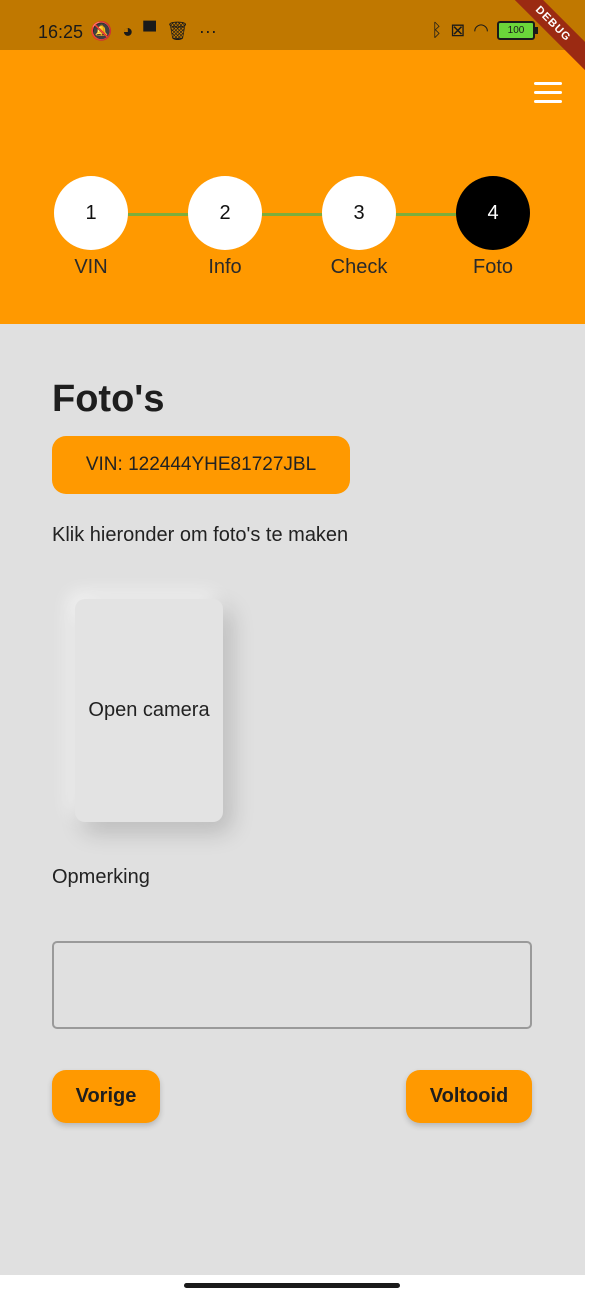 The width and height of the screenshot is (589, 1301). Describe the element at coordinates (493, 213) in the screenshot. I see `step-number: 4` at that location.